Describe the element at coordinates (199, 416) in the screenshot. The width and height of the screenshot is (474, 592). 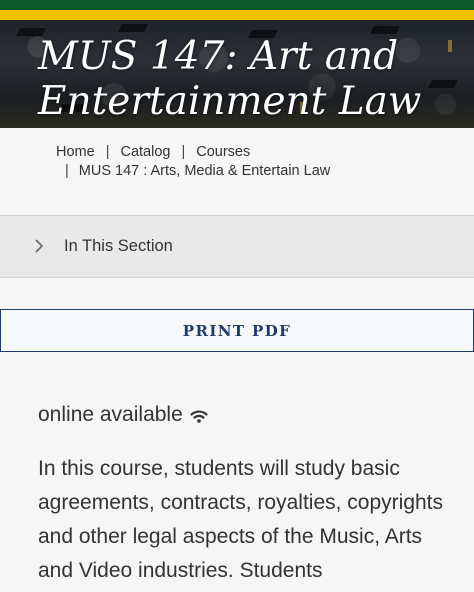
I see `wifi-icon` at that location.